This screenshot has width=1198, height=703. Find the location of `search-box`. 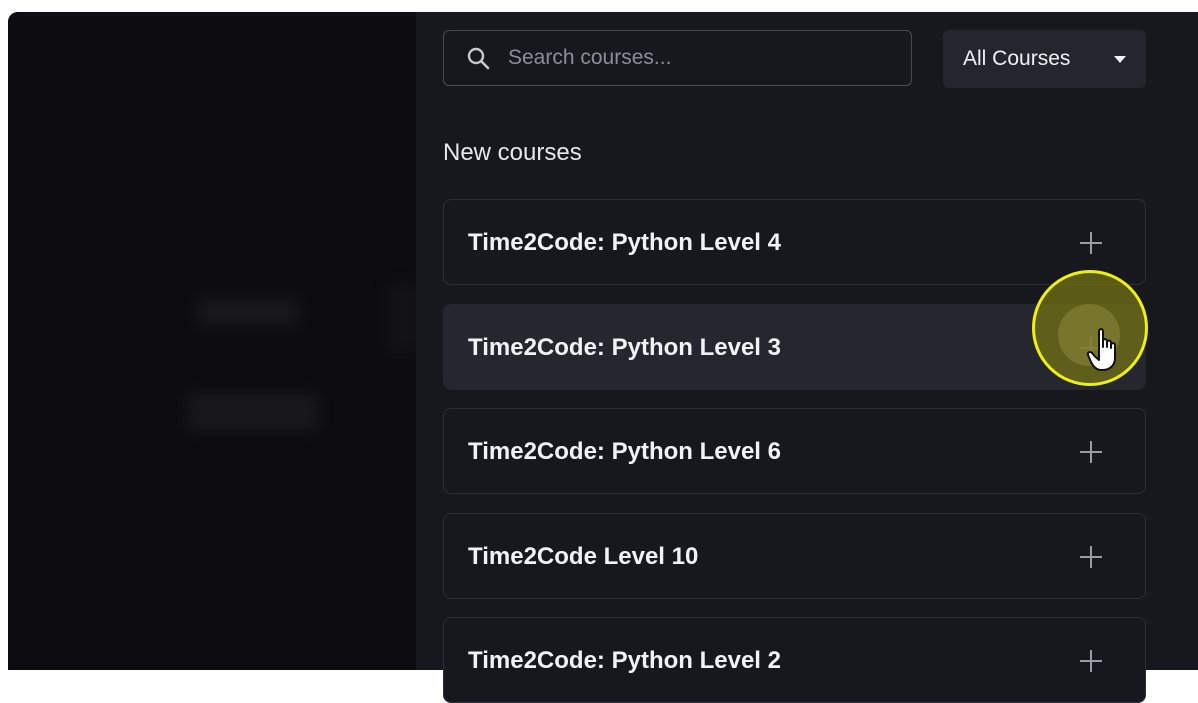

search-box is located at coordinates (677, 58).